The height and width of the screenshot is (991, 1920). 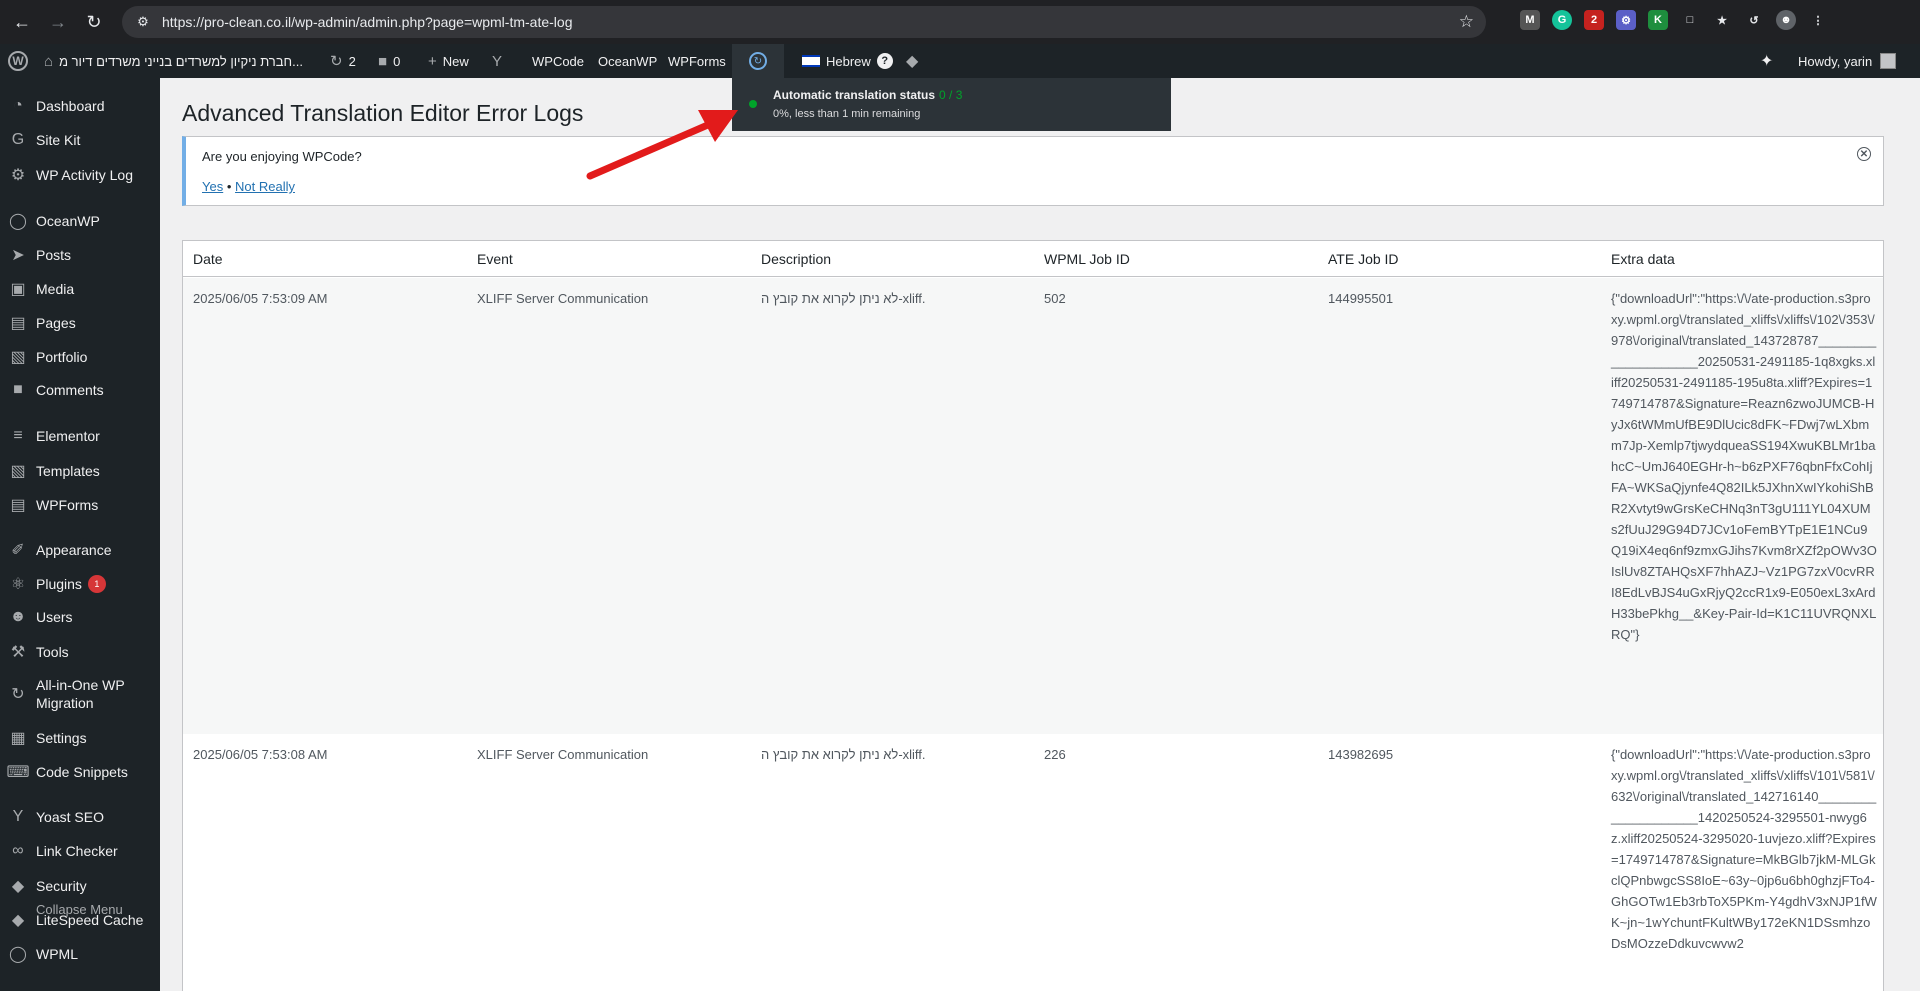 I want to click on ai-sparkle-icon: ✦, so click(x=1766, y=61).